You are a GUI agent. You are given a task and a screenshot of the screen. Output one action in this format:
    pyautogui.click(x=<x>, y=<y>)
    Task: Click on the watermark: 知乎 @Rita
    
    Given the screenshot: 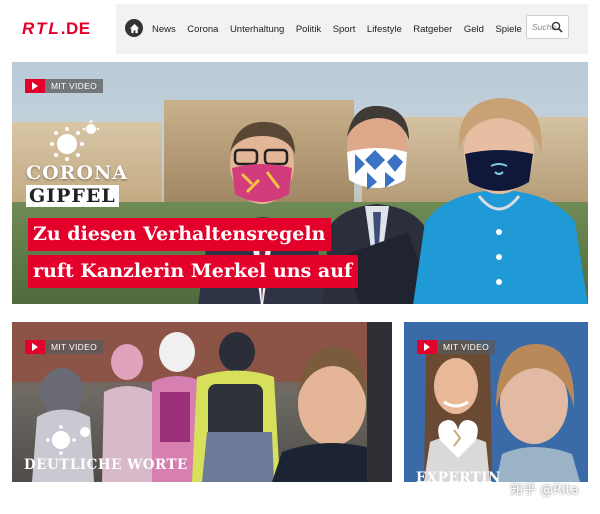 What is the action you would take?
    pyautogui.click(x=544, y=490)
    